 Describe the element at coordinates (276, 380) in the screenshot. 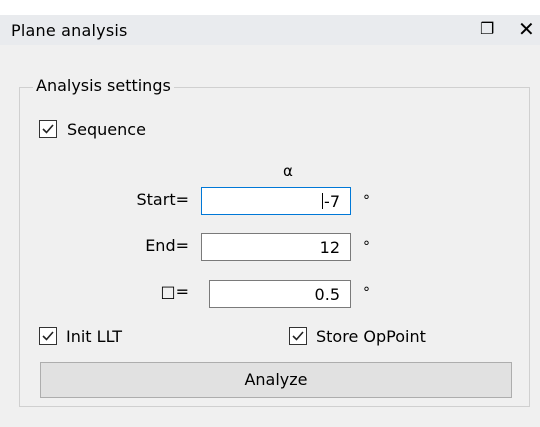

I see `analyze-button: Analyze` at that location.